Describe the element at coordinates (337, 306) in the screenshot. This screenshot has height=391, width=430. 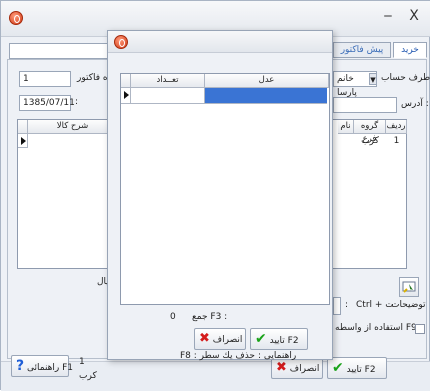
I see `notes-mini-field` at that location.